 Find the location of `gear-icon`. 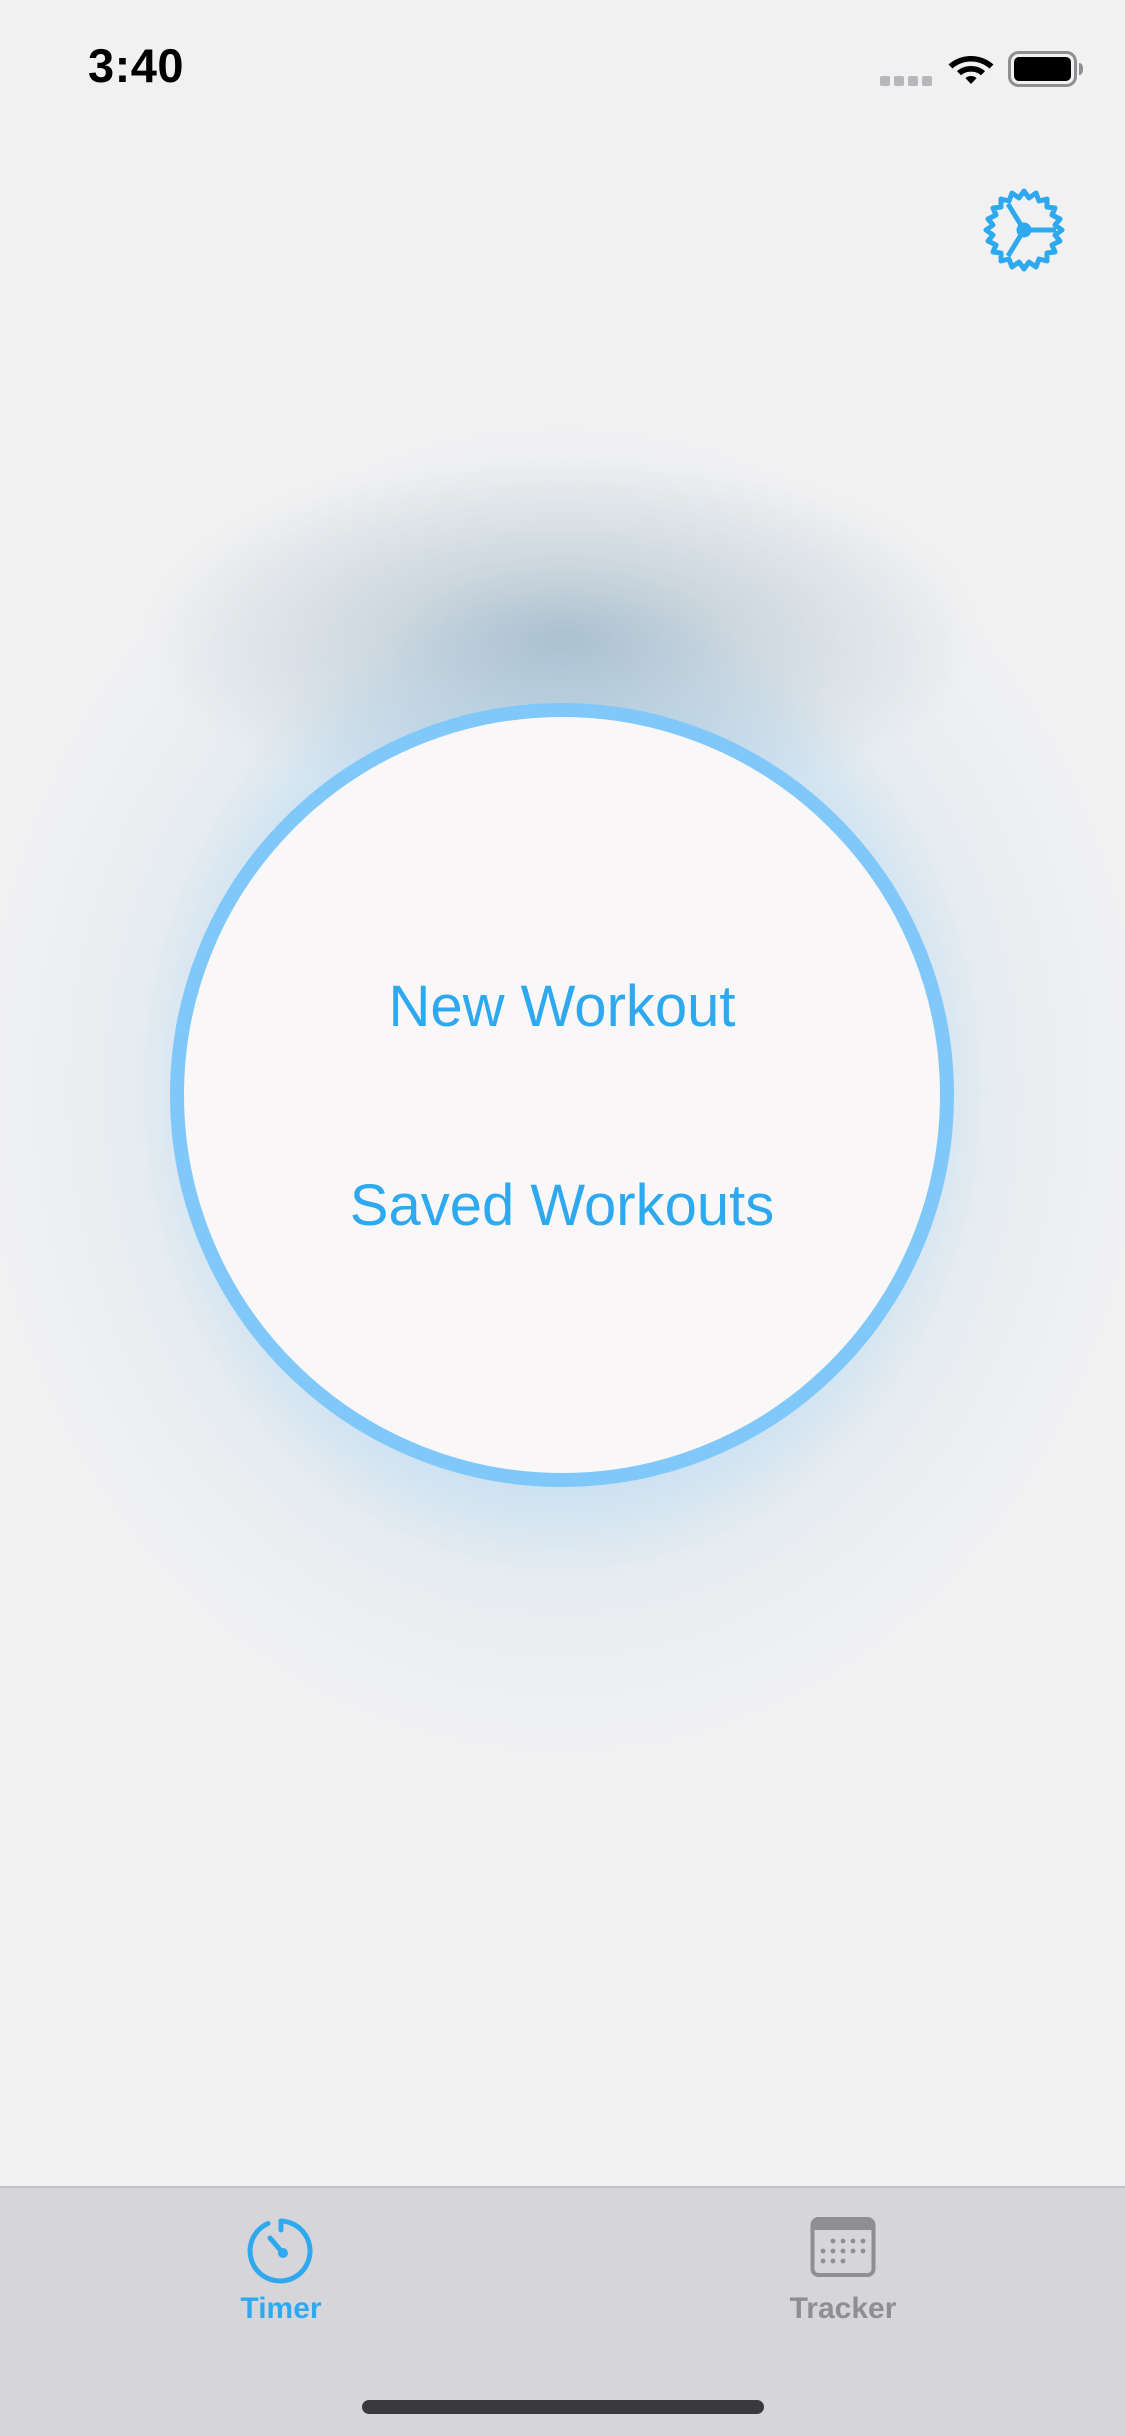

gear-icon is located at coordinates (1024, 230).